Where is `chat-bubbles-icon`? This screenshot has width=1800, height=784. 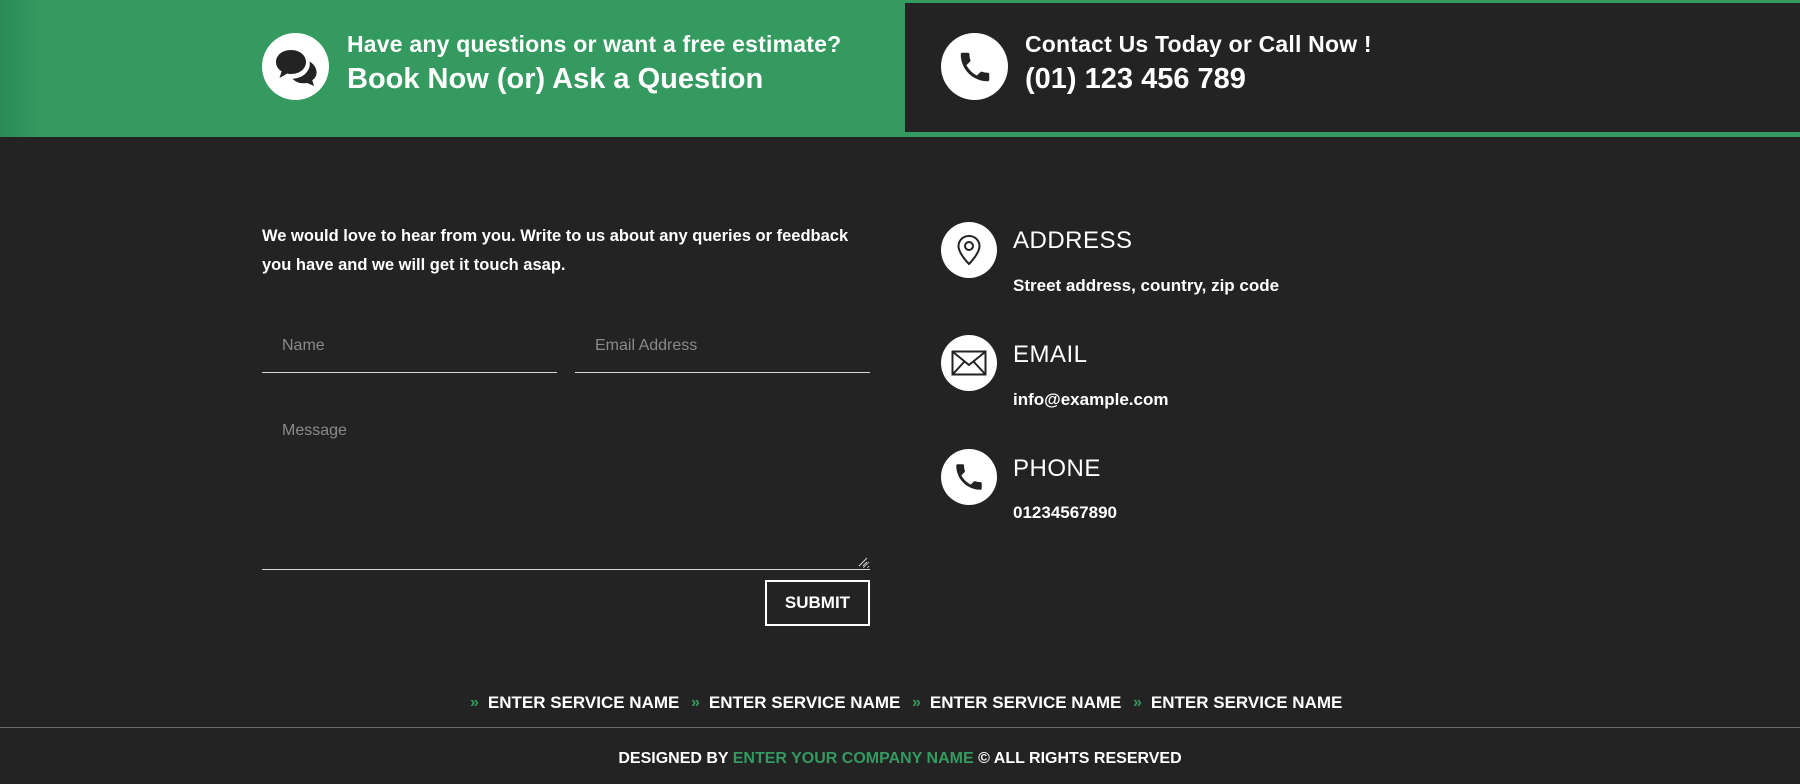
chat-bubbles-icon is located at coordinates (295, 66).